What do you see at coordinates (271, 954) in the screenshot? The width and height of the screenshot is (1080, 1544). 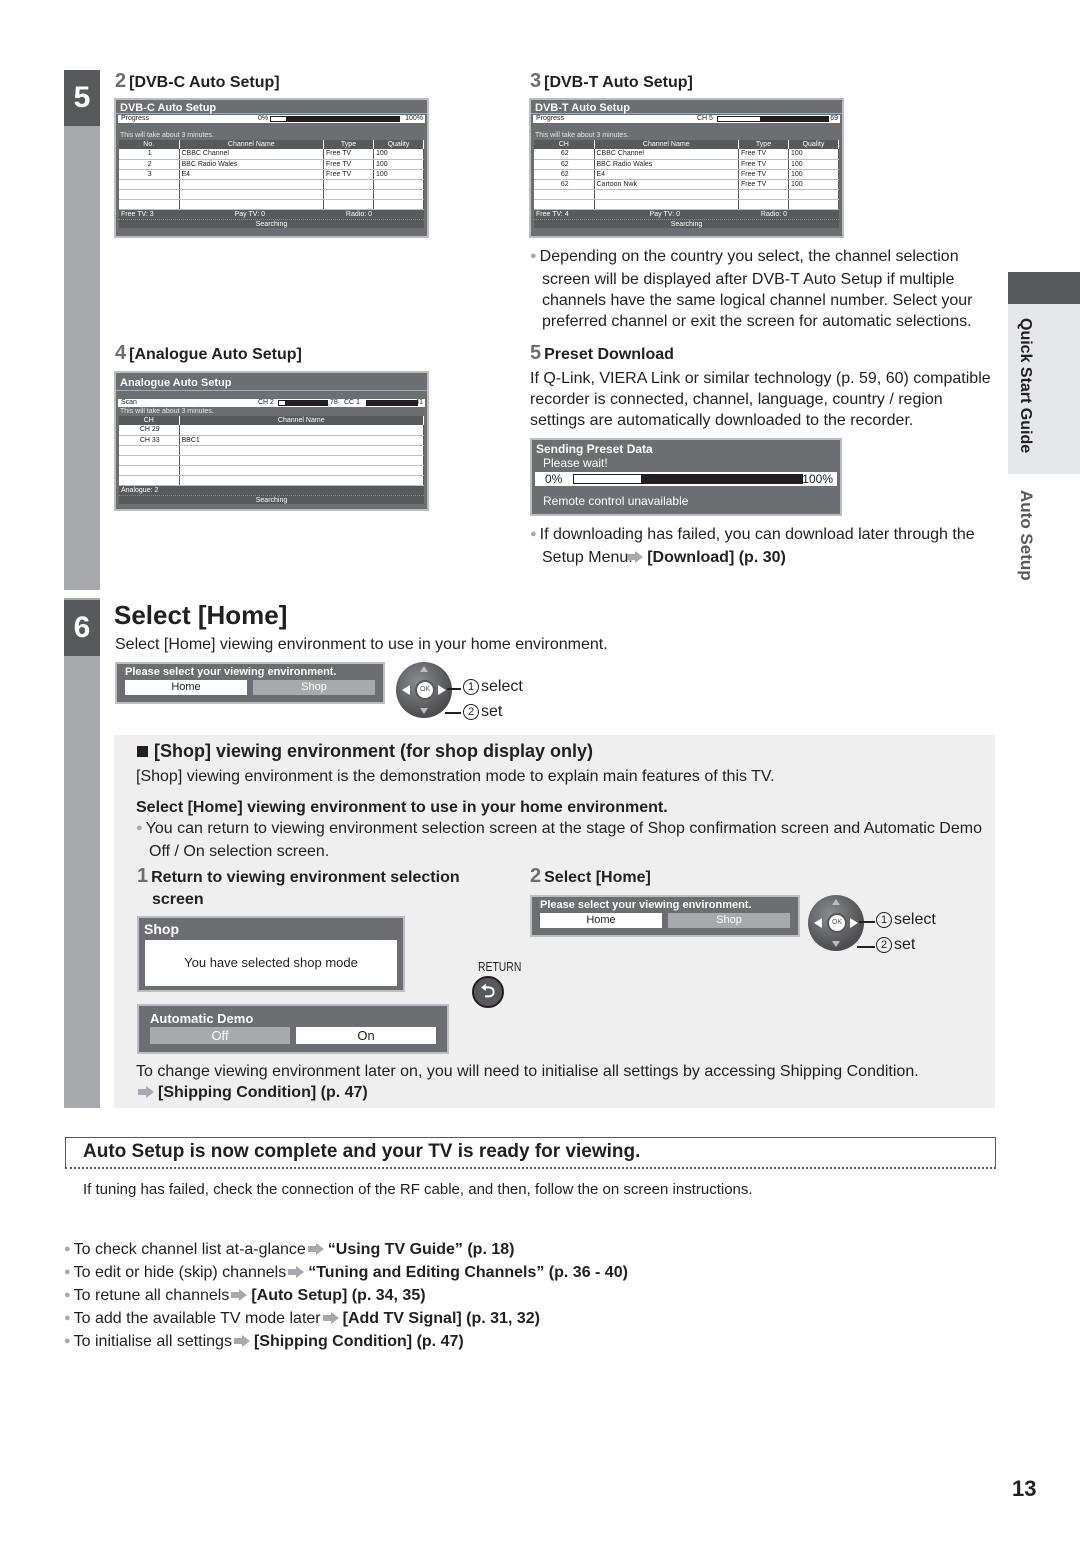 I see `shop-screen: Shop You have selected shop mode` at bounding box center [271, 954].